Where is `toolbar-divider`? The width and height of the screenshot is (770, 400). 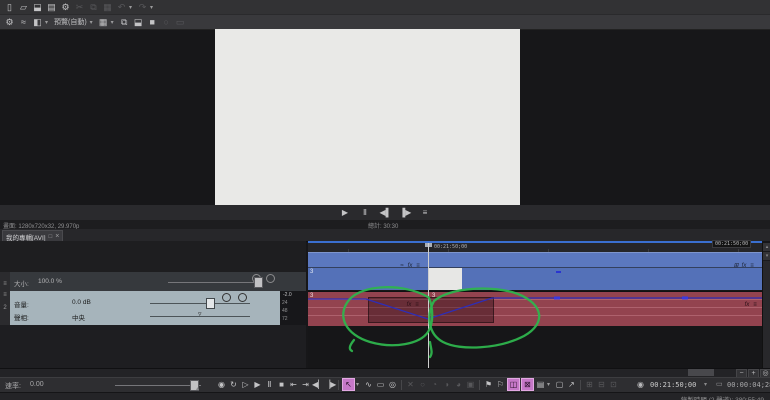
toolbar-divider is located at coordinates (580, 384).